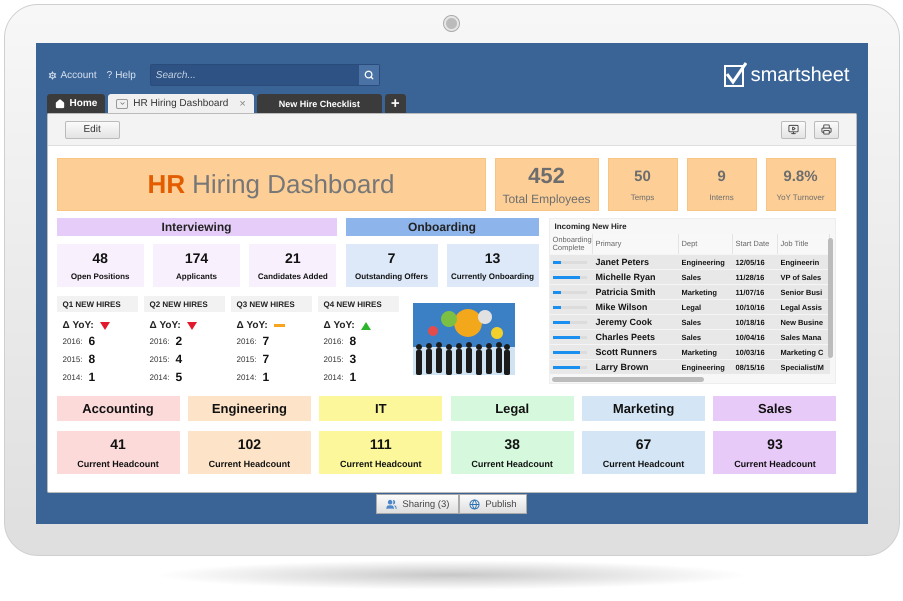 The height and width of the screenshot is (601, 903). I want to click on department-header: Marketing, so click(644, 408).